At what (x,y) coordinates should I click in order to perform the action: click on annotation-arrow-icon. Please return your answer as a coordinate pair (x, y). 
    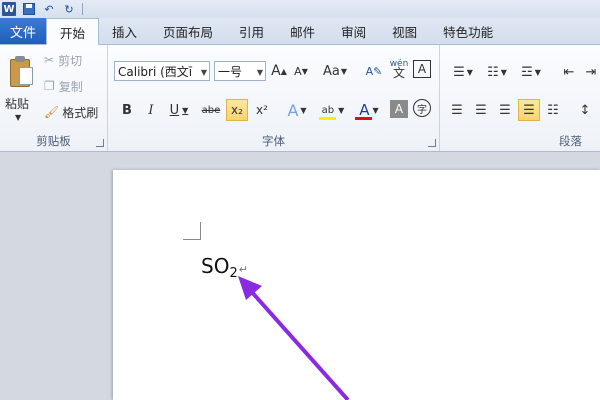
    Looking at the image, I should click on (294, 338).